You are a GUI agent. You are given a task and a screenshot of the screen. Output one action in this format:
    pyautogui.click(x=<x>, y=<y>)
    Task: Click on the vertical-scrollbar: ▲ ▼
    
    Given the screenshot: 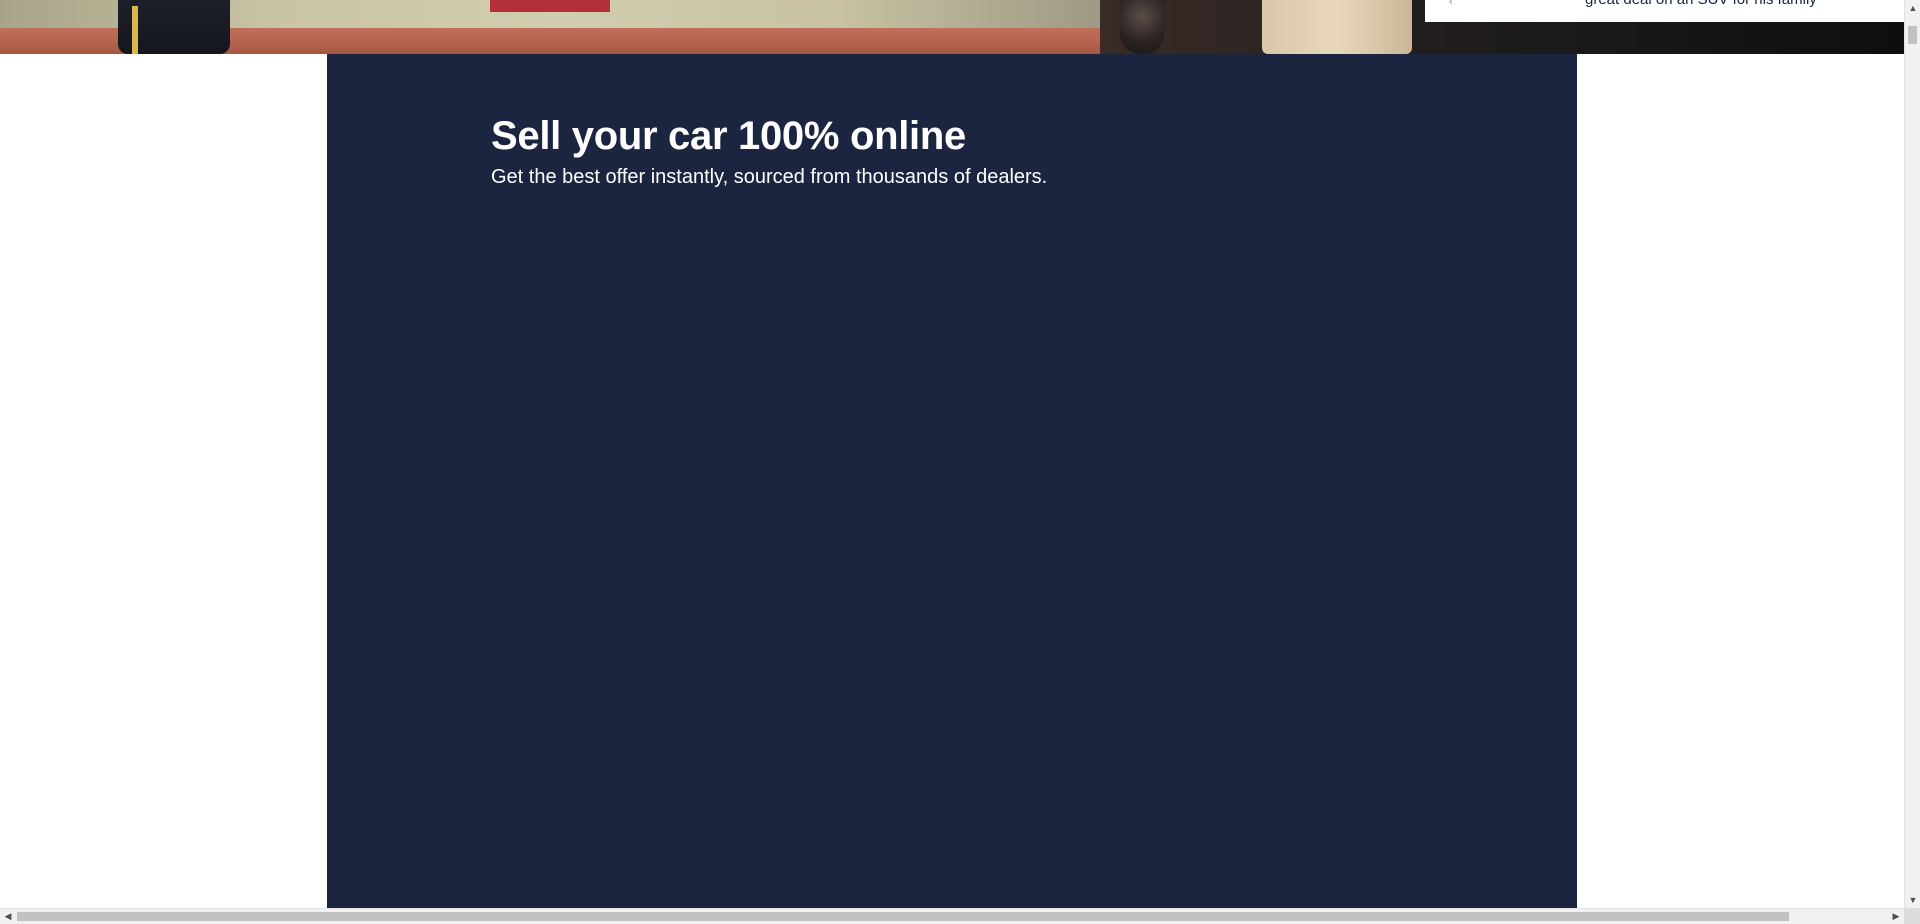 What is the action you would take?
    pyautogui.click(x=1912, y=454)
    